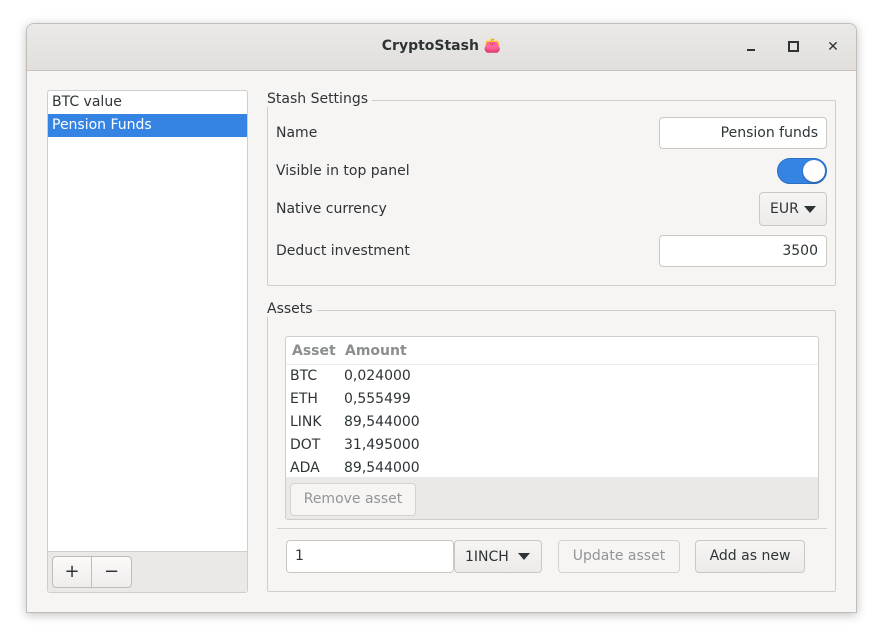  Describe the element at coordinates (343, 251) in the screenshot. I see `deduct-label: Deduct investment` at that location.